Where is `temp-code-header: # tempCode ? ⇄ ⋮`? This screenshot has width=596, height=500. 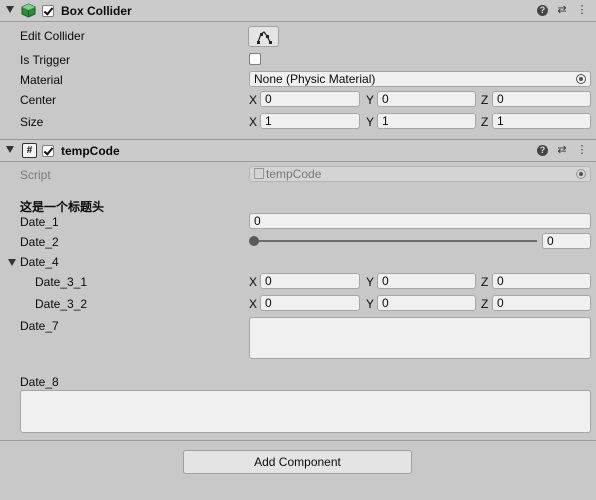
temp-code-header: # tempCode ? ⇄ ⋮ is located at coordinates (298, 150).